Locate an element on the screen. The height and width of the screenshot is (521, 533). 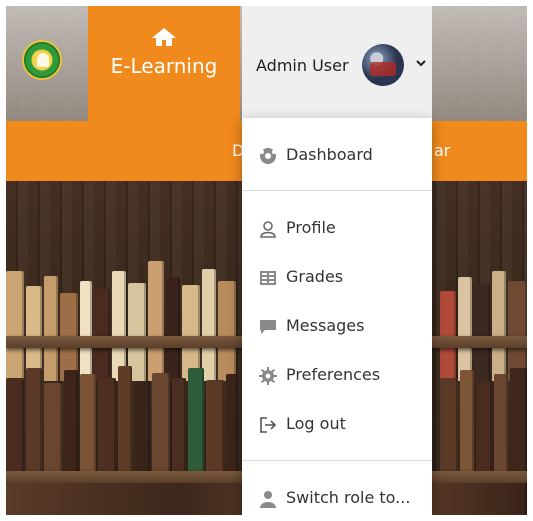
institution-logo is located at coordinates (42, 60).